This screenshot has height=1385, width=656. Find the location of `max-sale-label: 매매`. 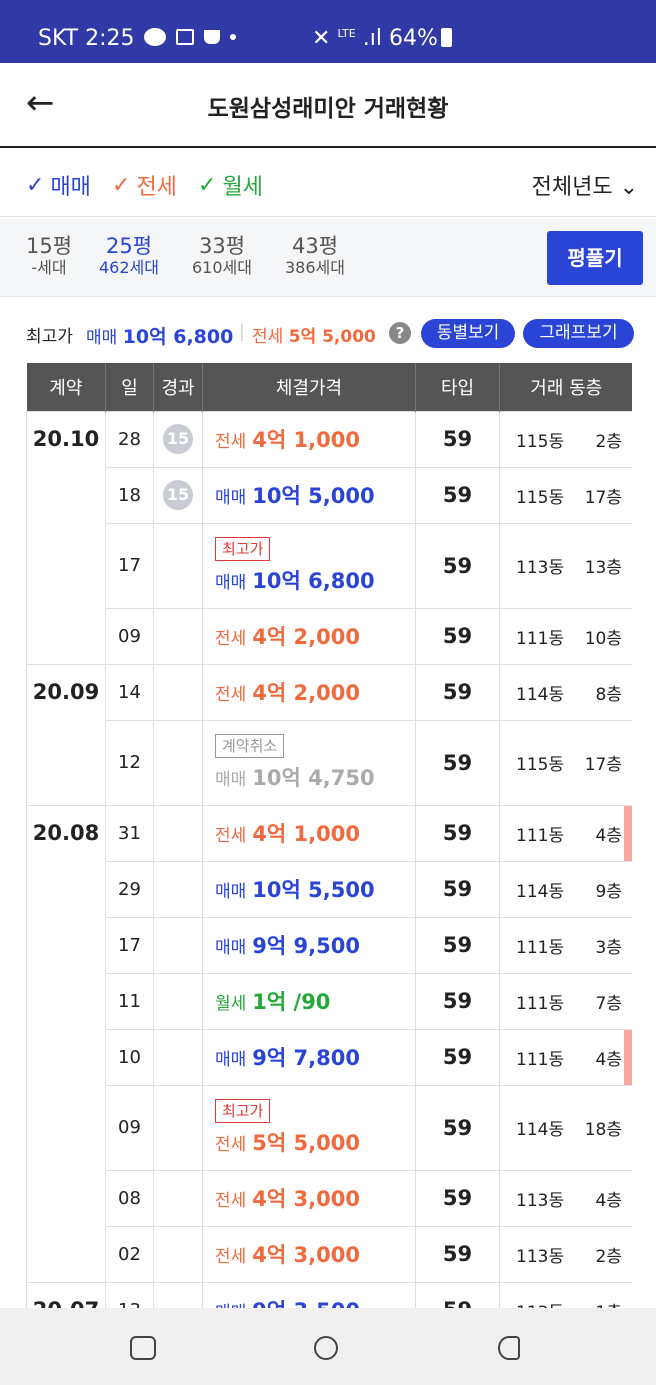

max-sale-label: 매매 is located at coordinates (102, 338).